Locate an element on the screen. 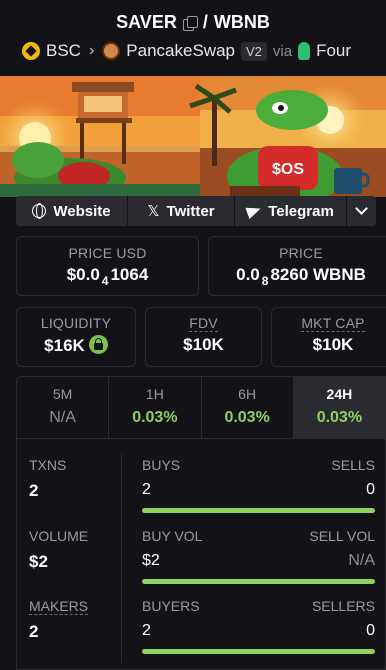 The width and height of the screenshot is (386, 670). via-source-link: Four is located at coordinates (333, 51).